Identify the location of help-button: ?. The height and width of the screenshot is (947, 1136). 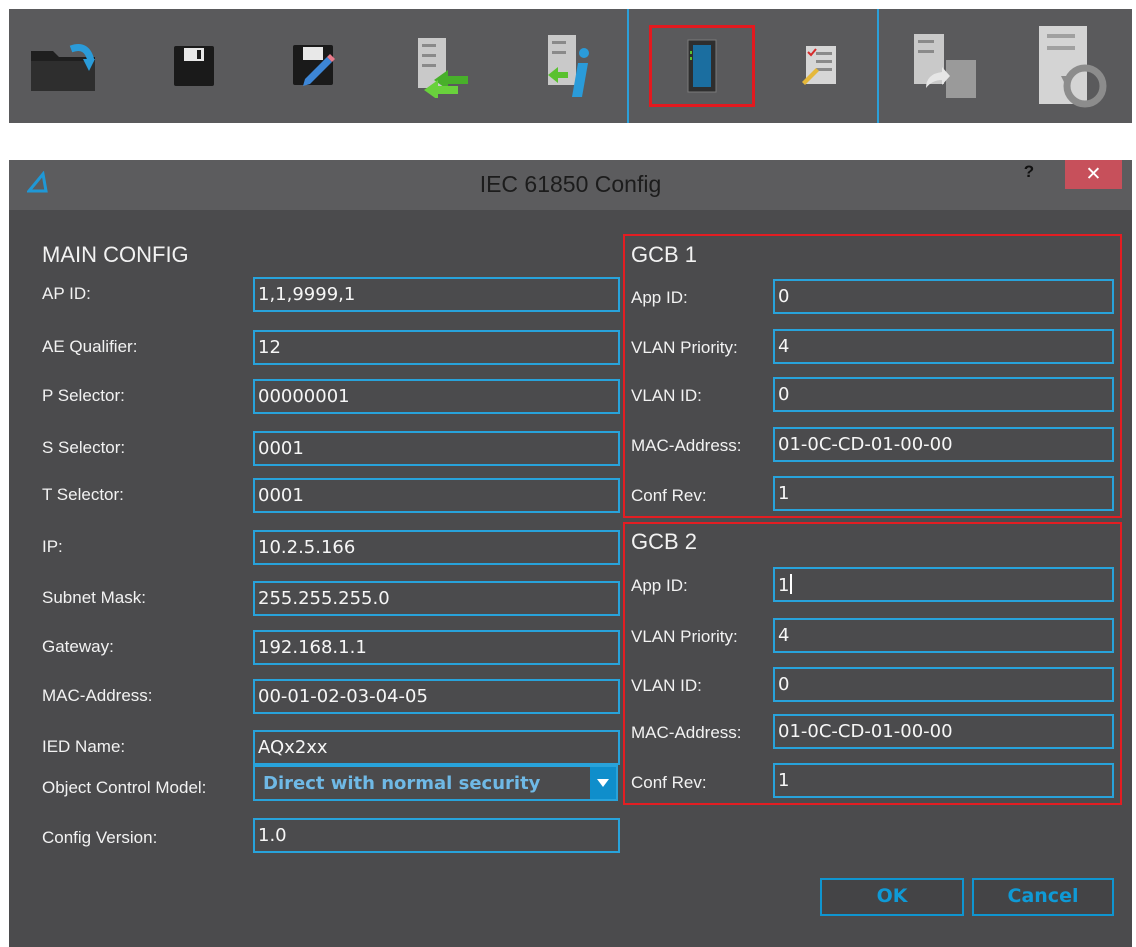
(1029, 174).